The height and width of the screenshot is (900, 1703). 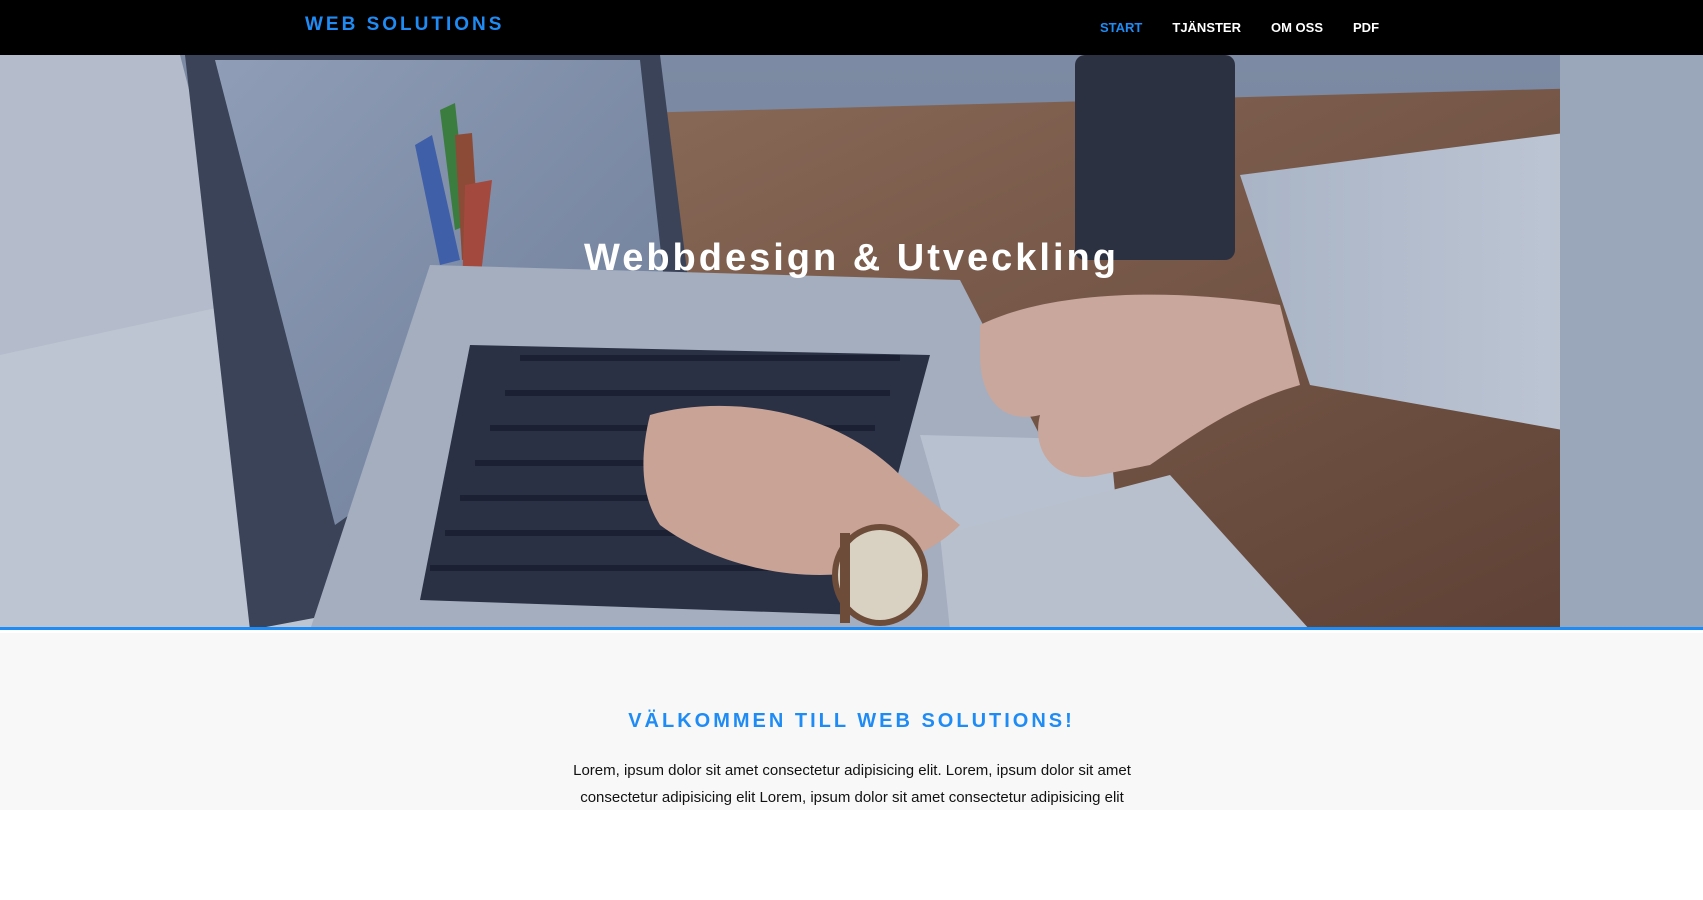 I want to click on nav-link-tjanster: TJÄNSTER, so click(x=1206, y=27).